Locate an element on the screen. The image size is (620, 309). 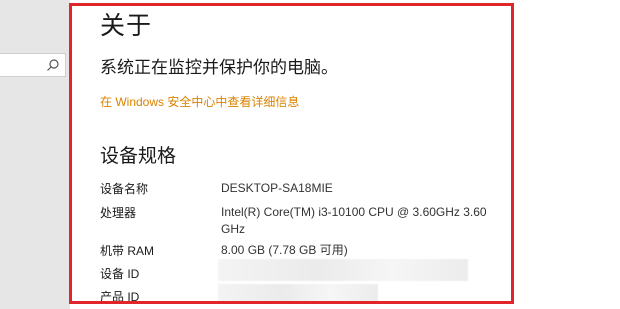
redacted-product-id is located at coordinates (298, 293).